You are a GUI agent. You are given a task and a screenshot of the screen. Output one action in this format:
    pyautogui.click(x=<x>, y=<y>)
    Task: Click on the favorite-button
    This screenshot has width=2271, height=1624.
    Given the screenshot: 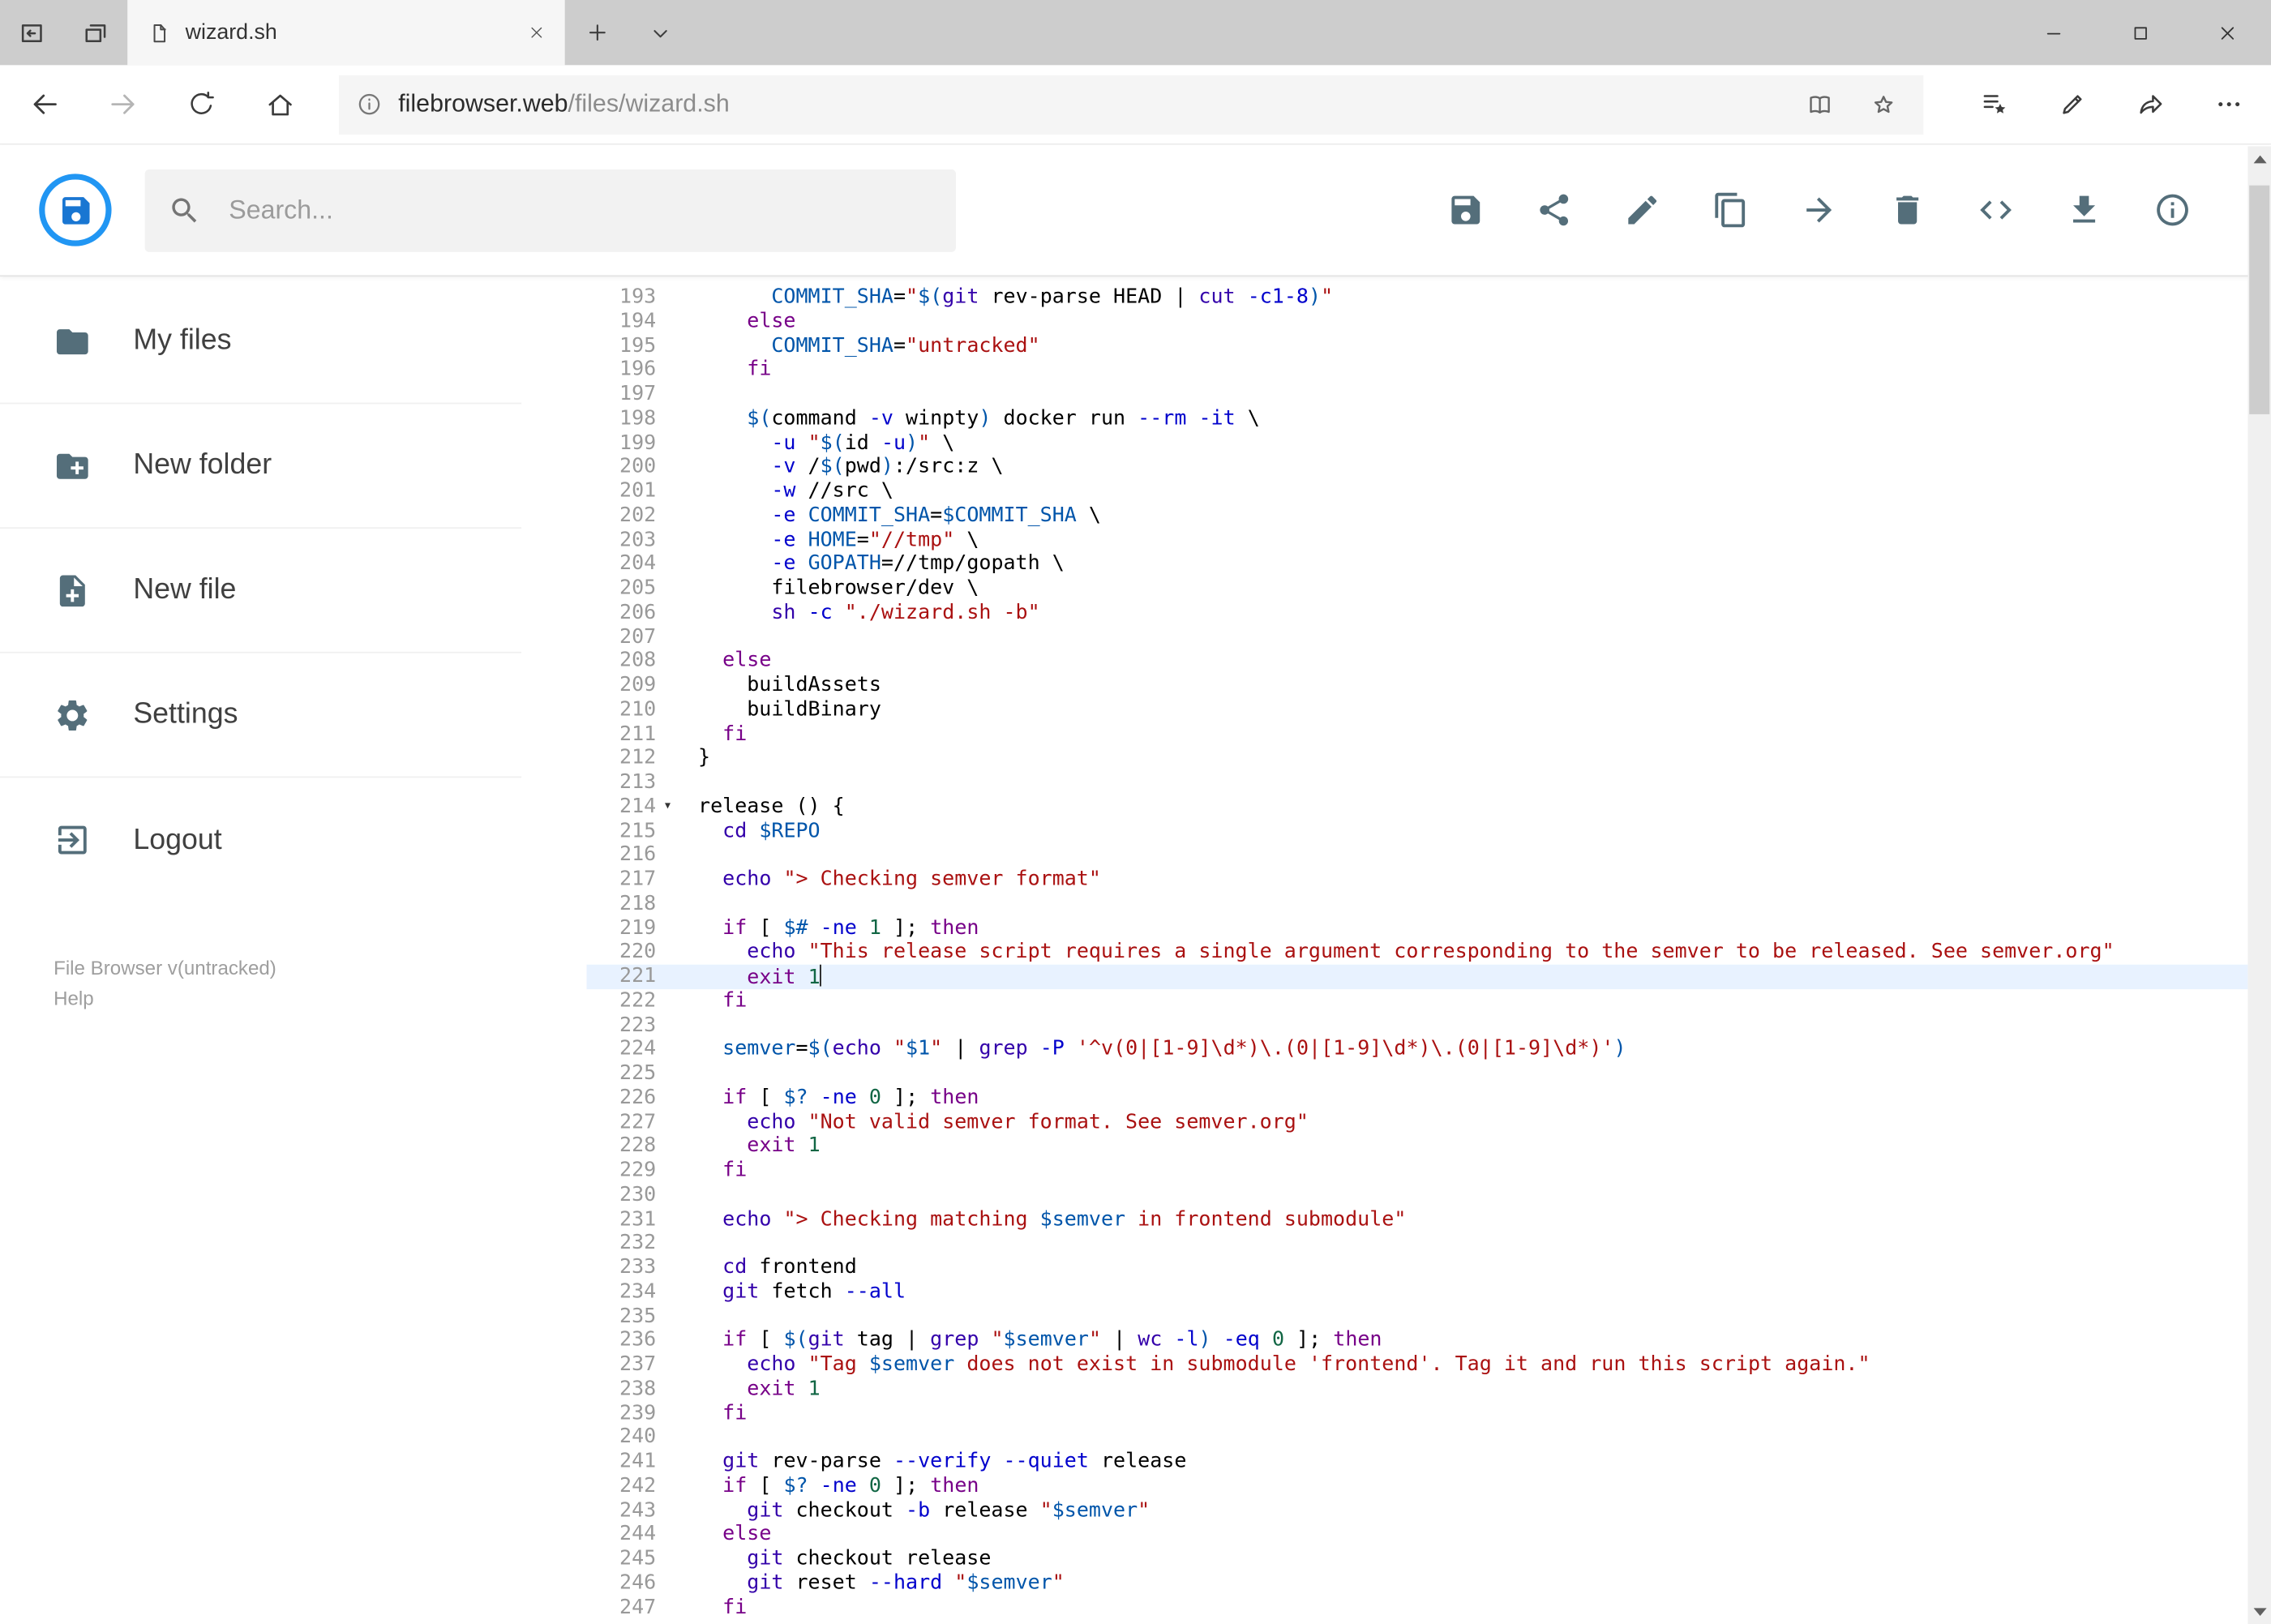 What is the action you would take?
    pyautogui.click(x=1883, y=104)
    